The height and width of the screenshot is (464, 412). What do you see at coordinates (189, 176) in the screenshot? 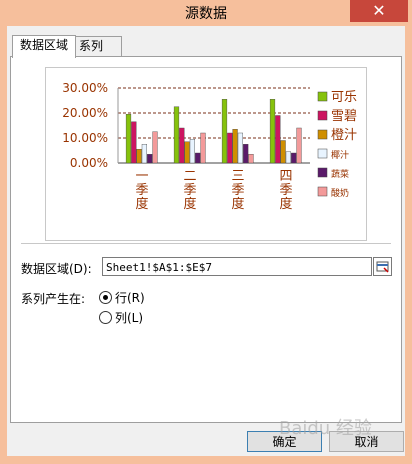
I see `x-tick-label-char: 二` at bounding box center [189, 176].